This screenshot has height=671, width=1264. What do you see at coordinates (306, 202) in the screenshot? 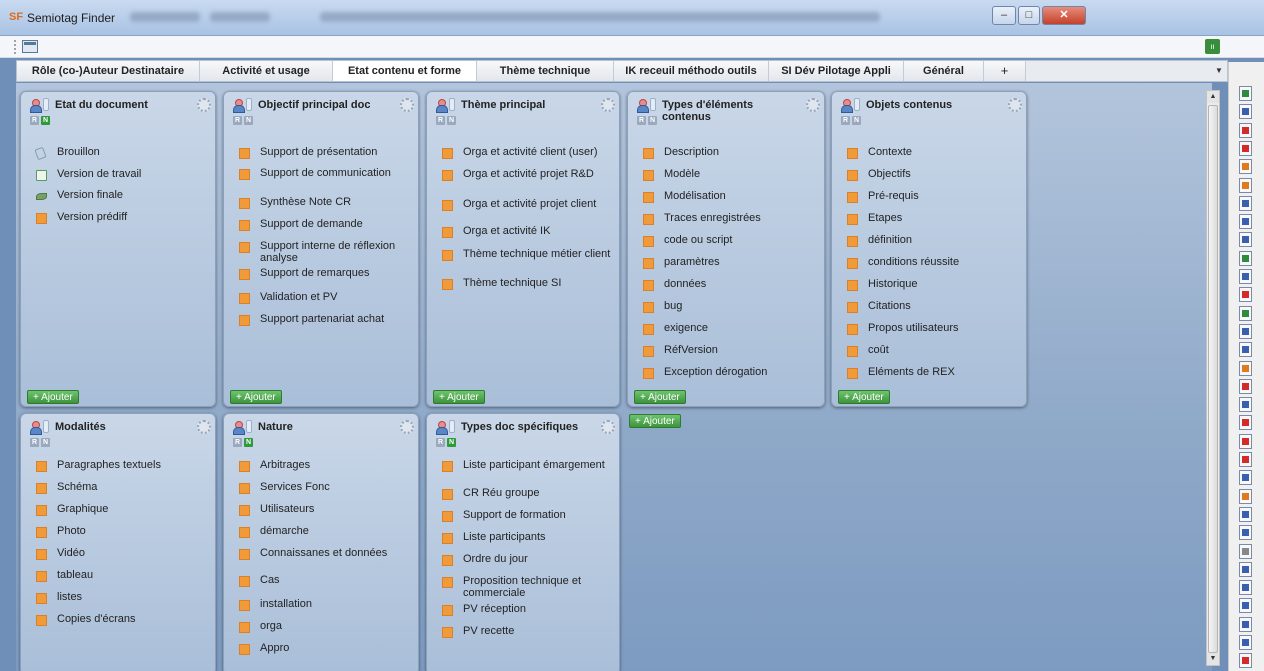
I see `list-item-label: Synthèse Note CR` at bounding box center [306, 202].